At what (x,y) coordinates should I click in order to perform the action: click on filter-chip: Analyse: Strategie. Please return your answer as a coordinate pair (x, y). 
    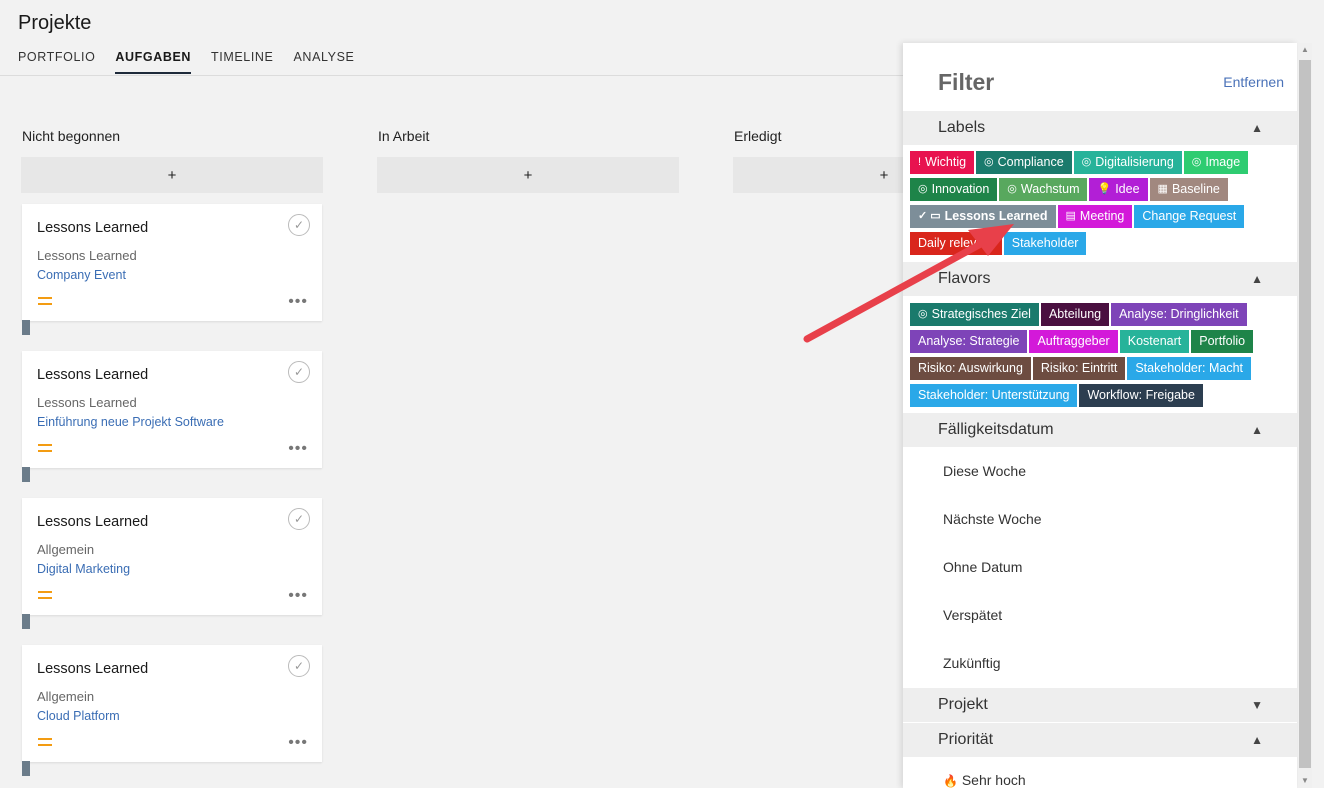
    Looking at the image, I should click on (969, 341).